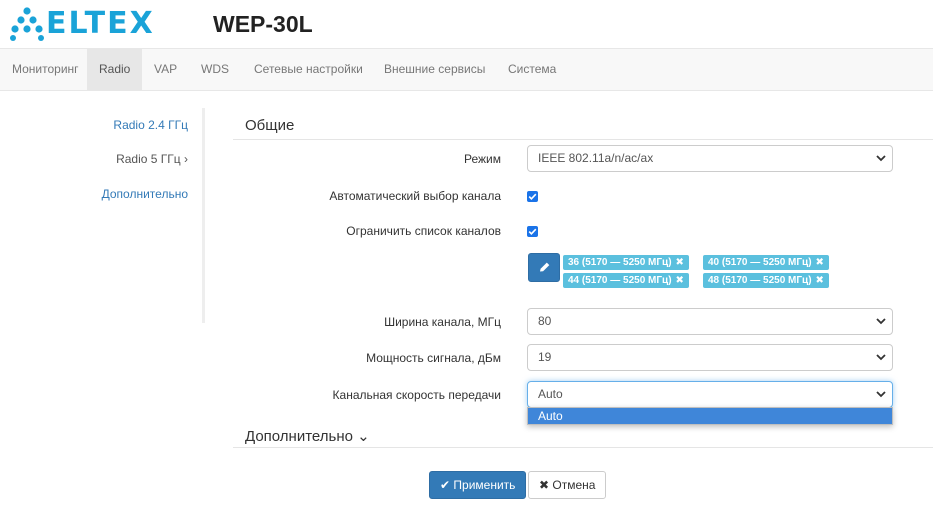  What do you see at coordinates (545, 321) in the screenshot?
I see `channel-width-value: 80` at bounding box center [545, 321].